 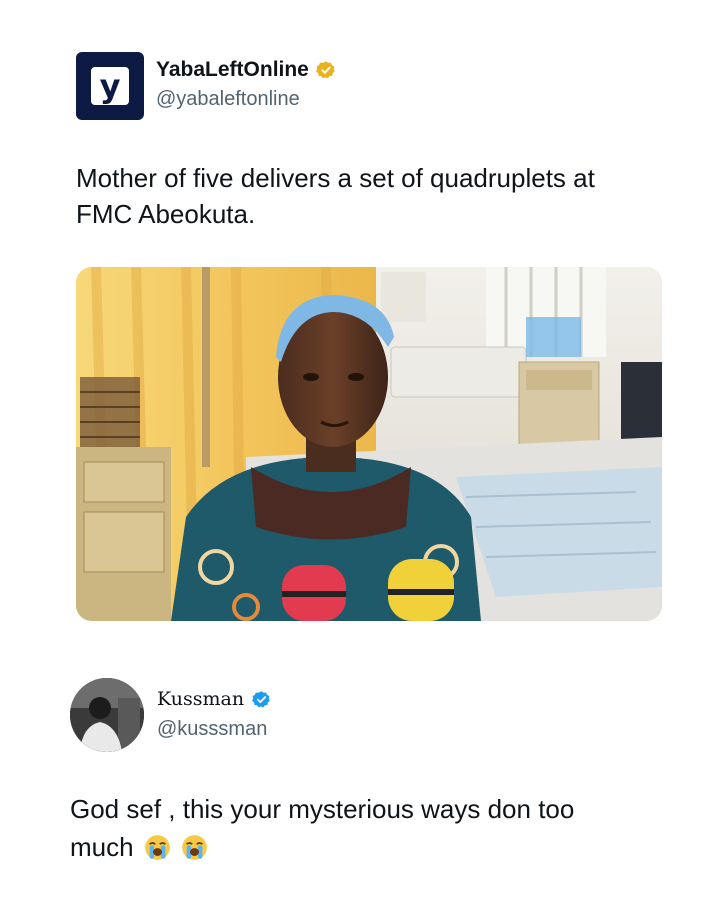 What do you see at coordinates (261, 698) in the screenshot?
I see `blue-verified-icon` at bounding box center [261, 698].